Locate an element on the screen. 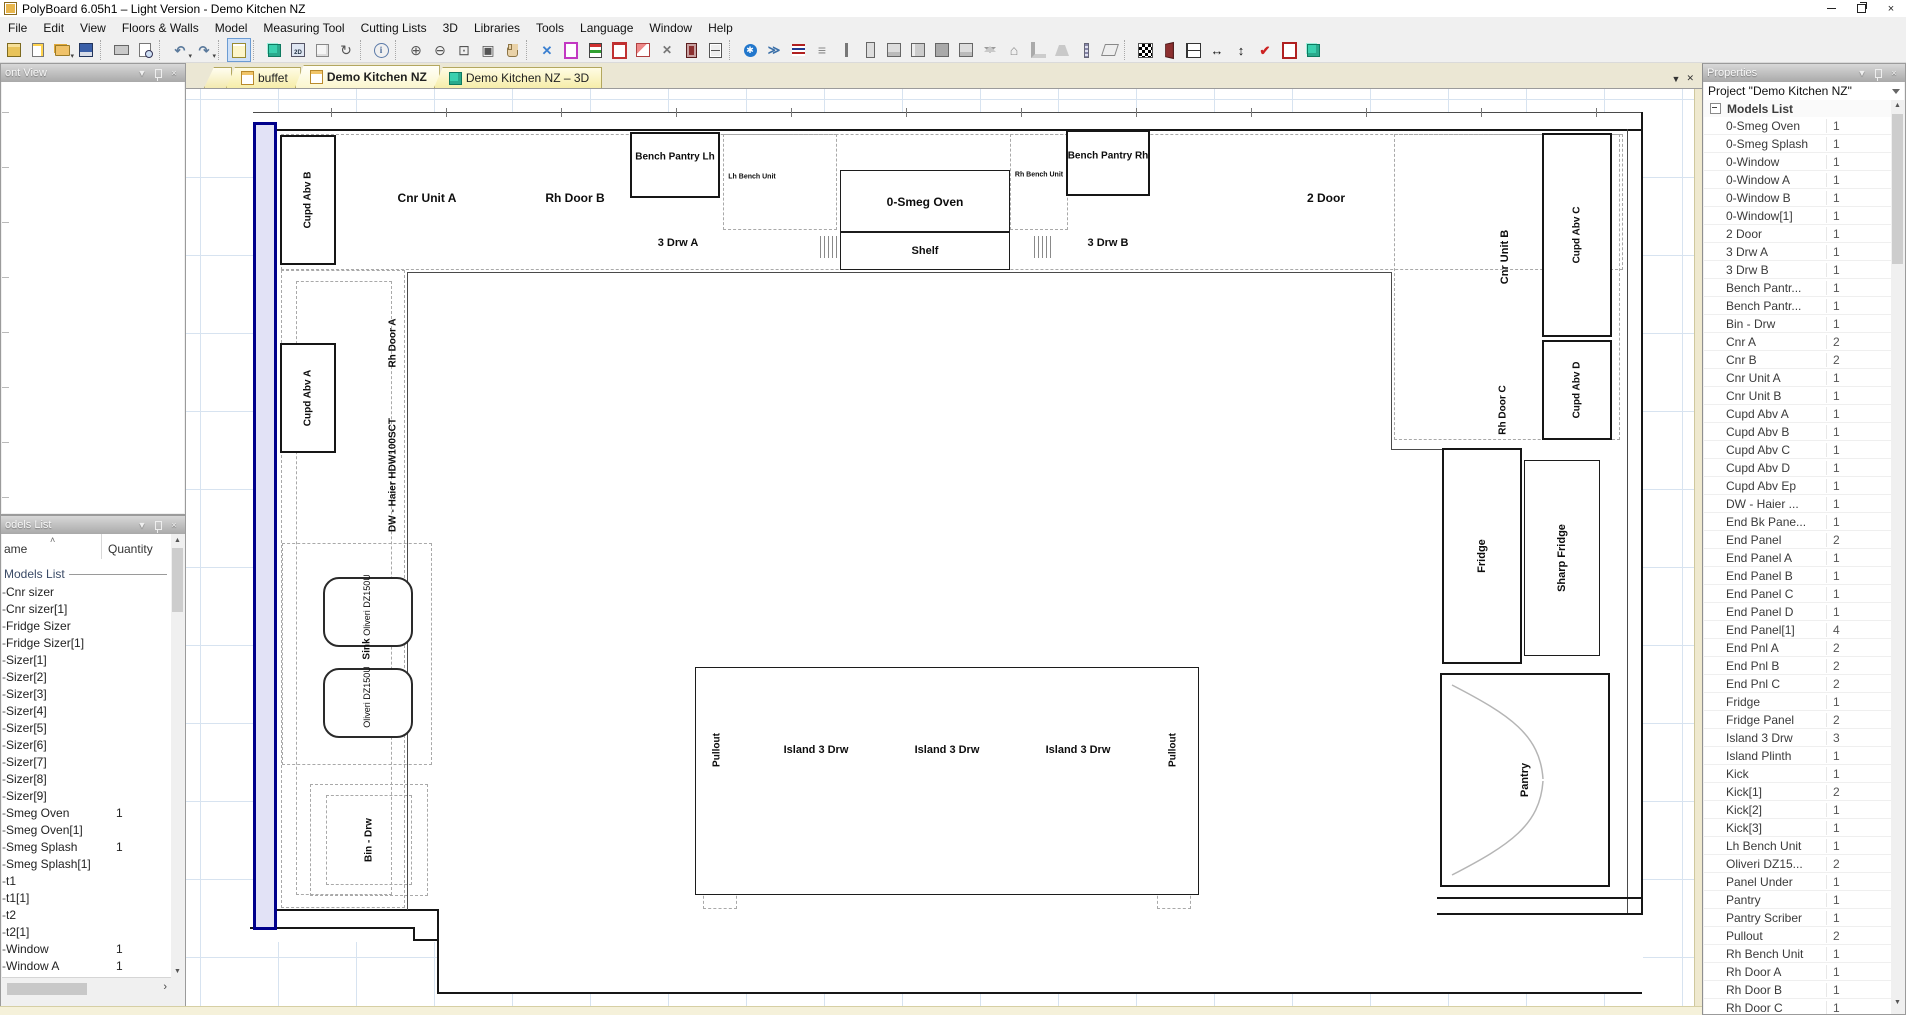  column-quantity: Quantity is located at coordinates (136, 546).